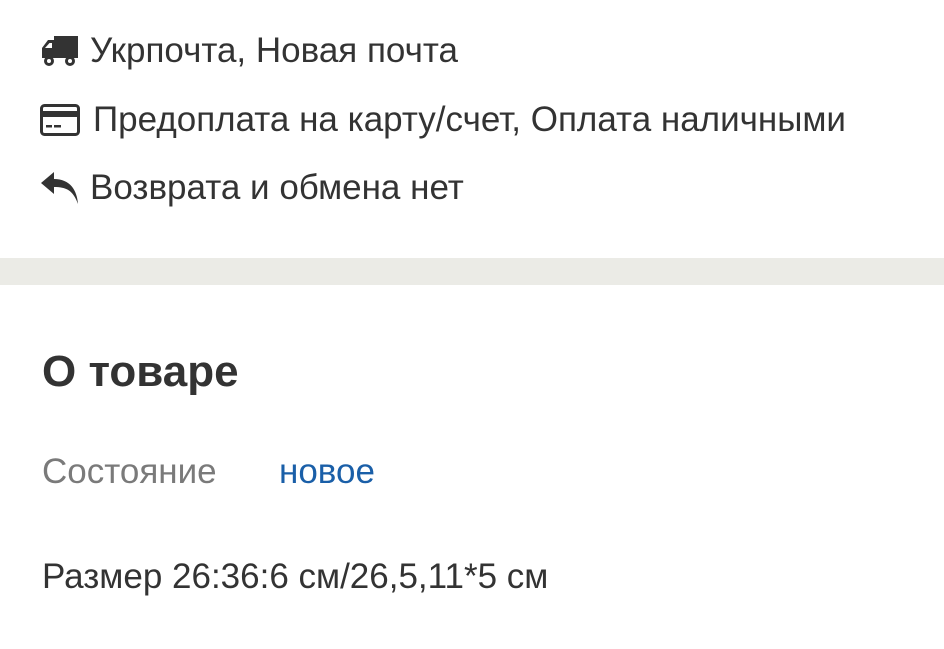 This screenshot has width=944, height=649. Describe the element at coordinates (60, 188) in the screenshot. I see `reply-arrow-icon` at that location.